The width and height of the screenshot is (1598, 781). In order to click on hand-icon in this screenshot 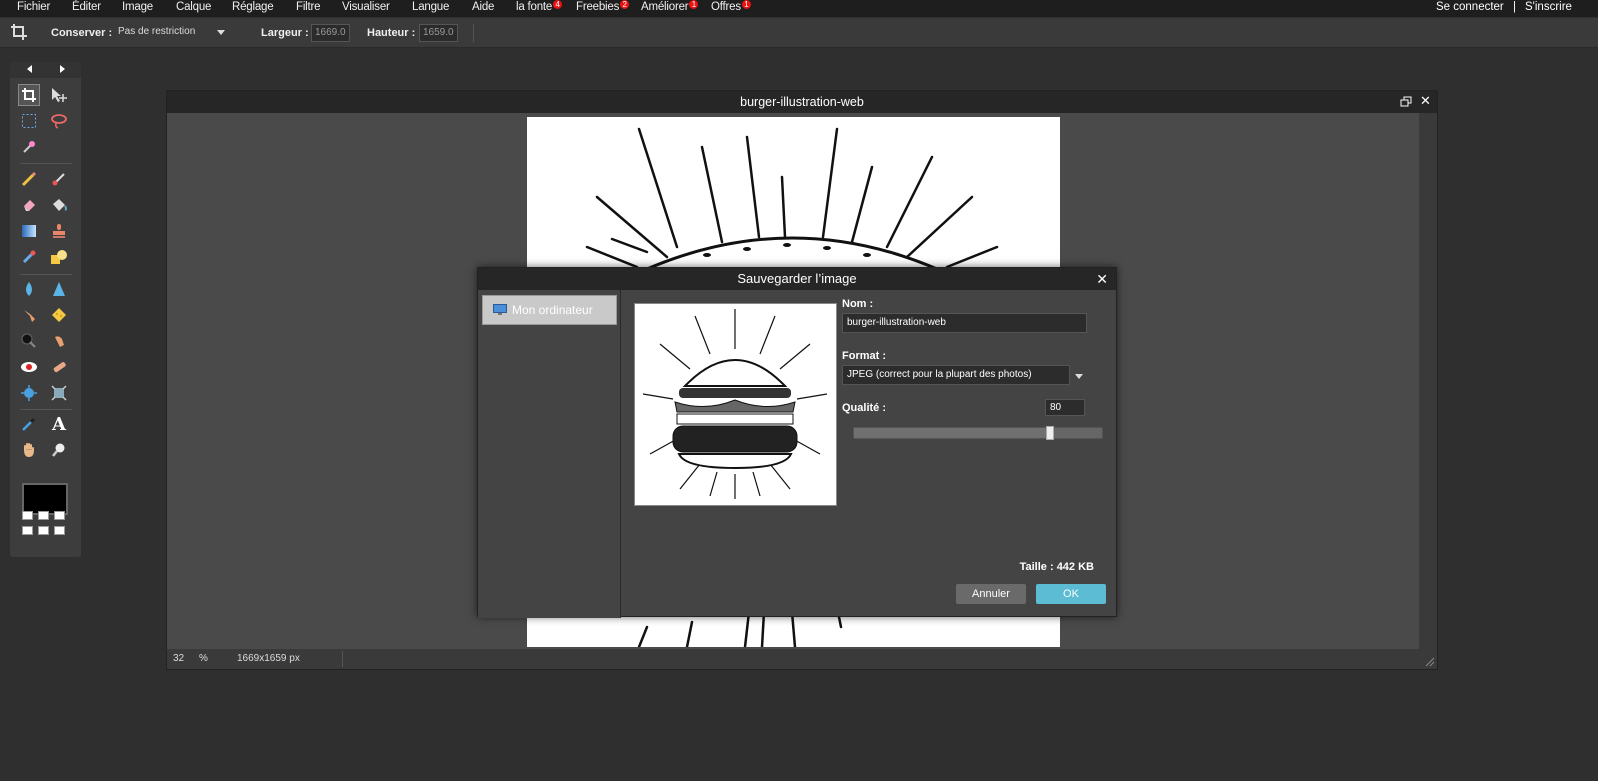, I will do `click(29, 450)`.